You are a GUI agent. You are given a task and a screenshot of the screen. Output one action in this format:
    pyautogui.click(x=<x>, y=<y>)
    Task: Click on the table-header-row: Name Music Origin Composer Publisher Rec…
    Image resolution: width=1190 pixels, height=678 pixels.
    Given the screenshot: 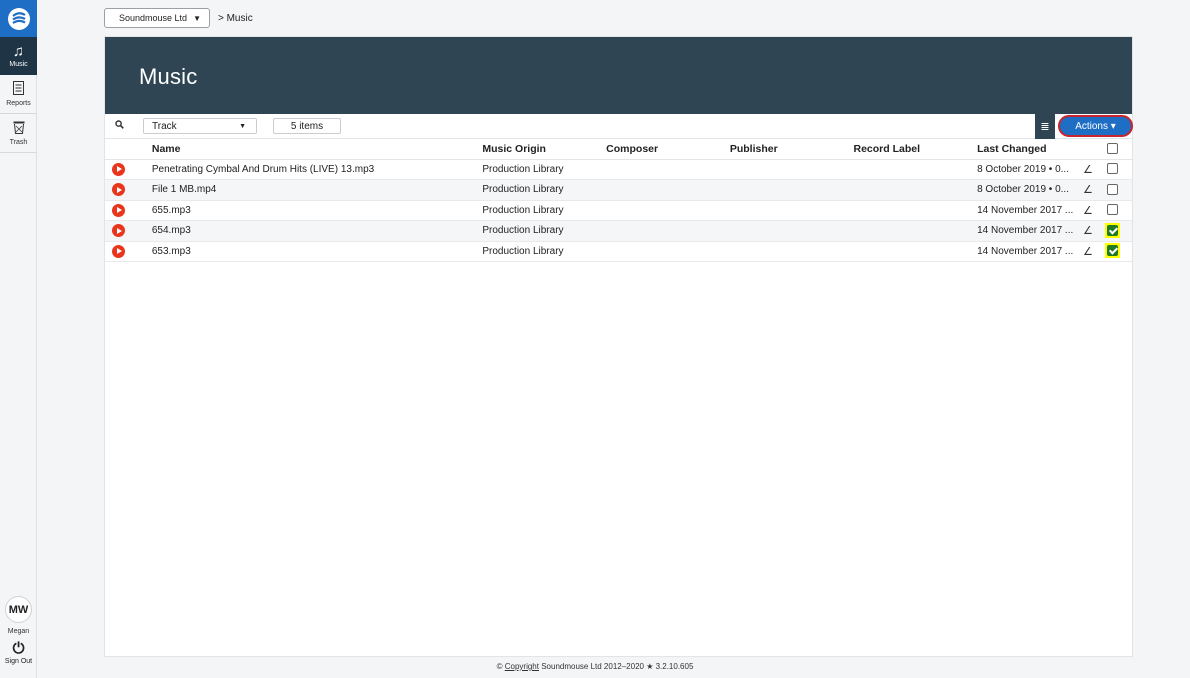 What is the action you would take?
    pyautogui.click(x=618, y=149)
    